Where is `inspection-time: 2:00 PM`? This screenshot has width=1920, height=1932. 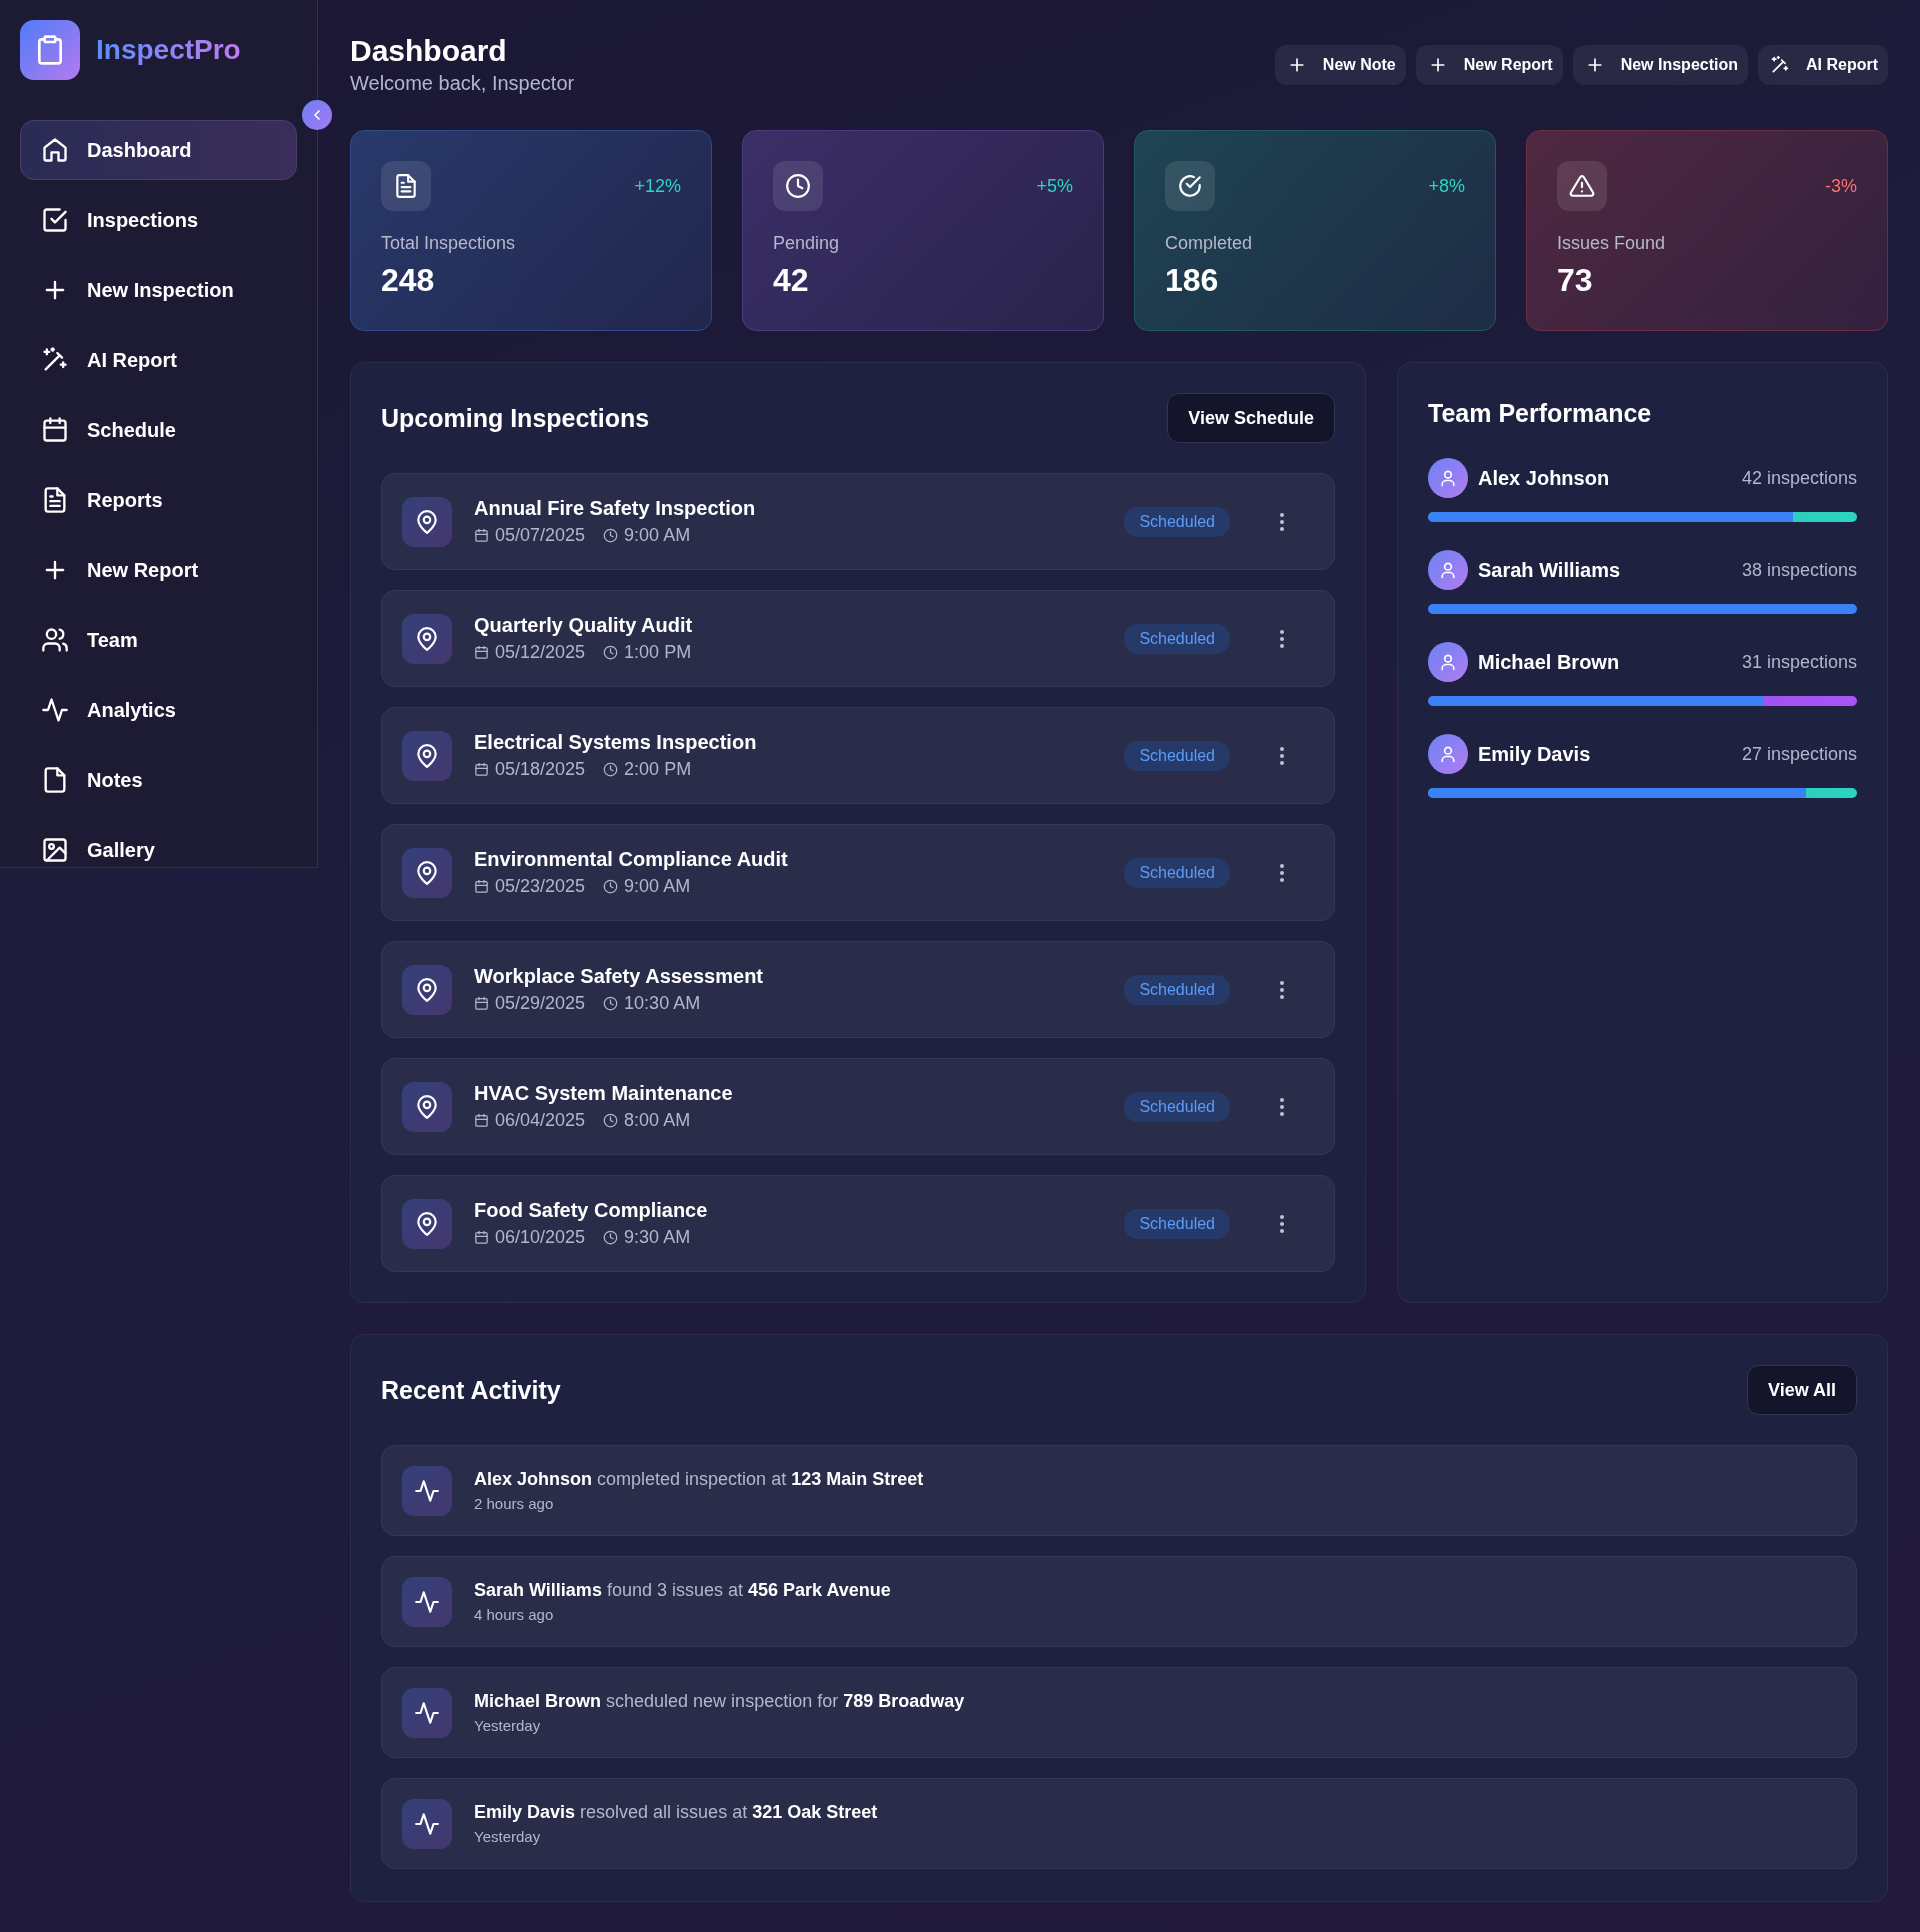 inspection-time: 2:00 PM is located at coordinates (658, 769).